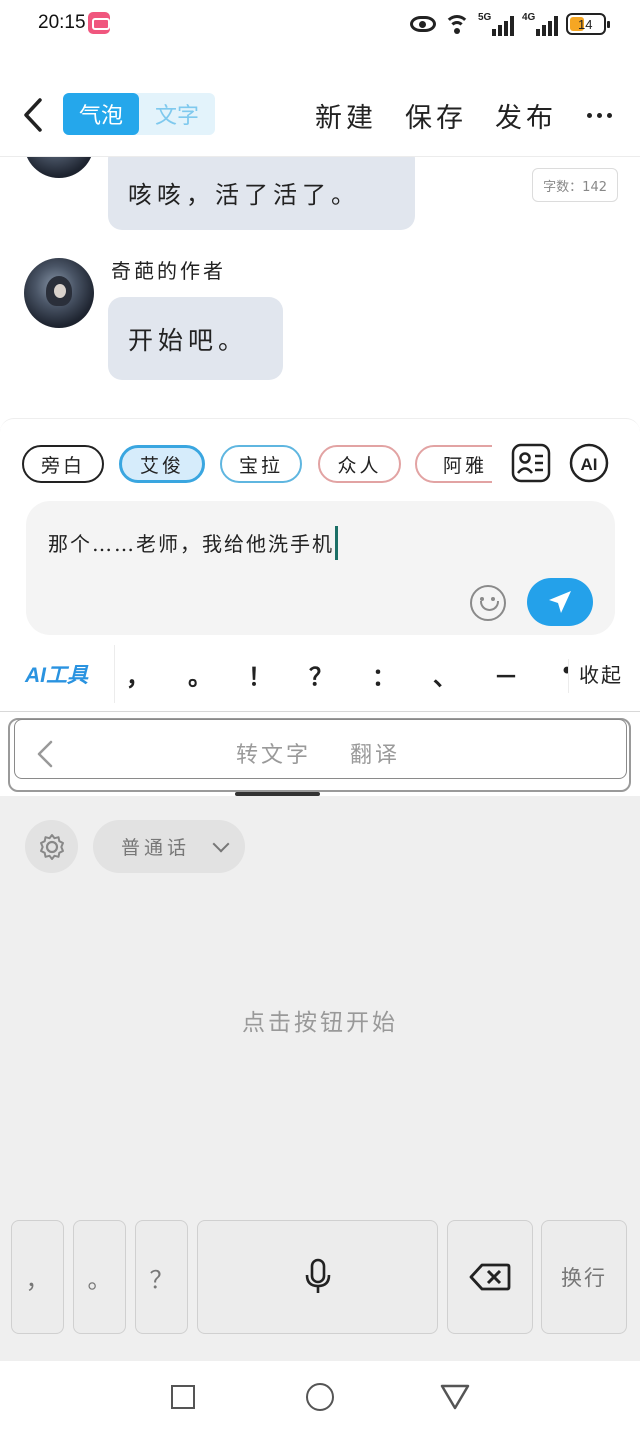 This screenshot has height=1433, width=640. Describe the element at coordinates (33, 115) in the screenshot. I see `back-icon` at that location.